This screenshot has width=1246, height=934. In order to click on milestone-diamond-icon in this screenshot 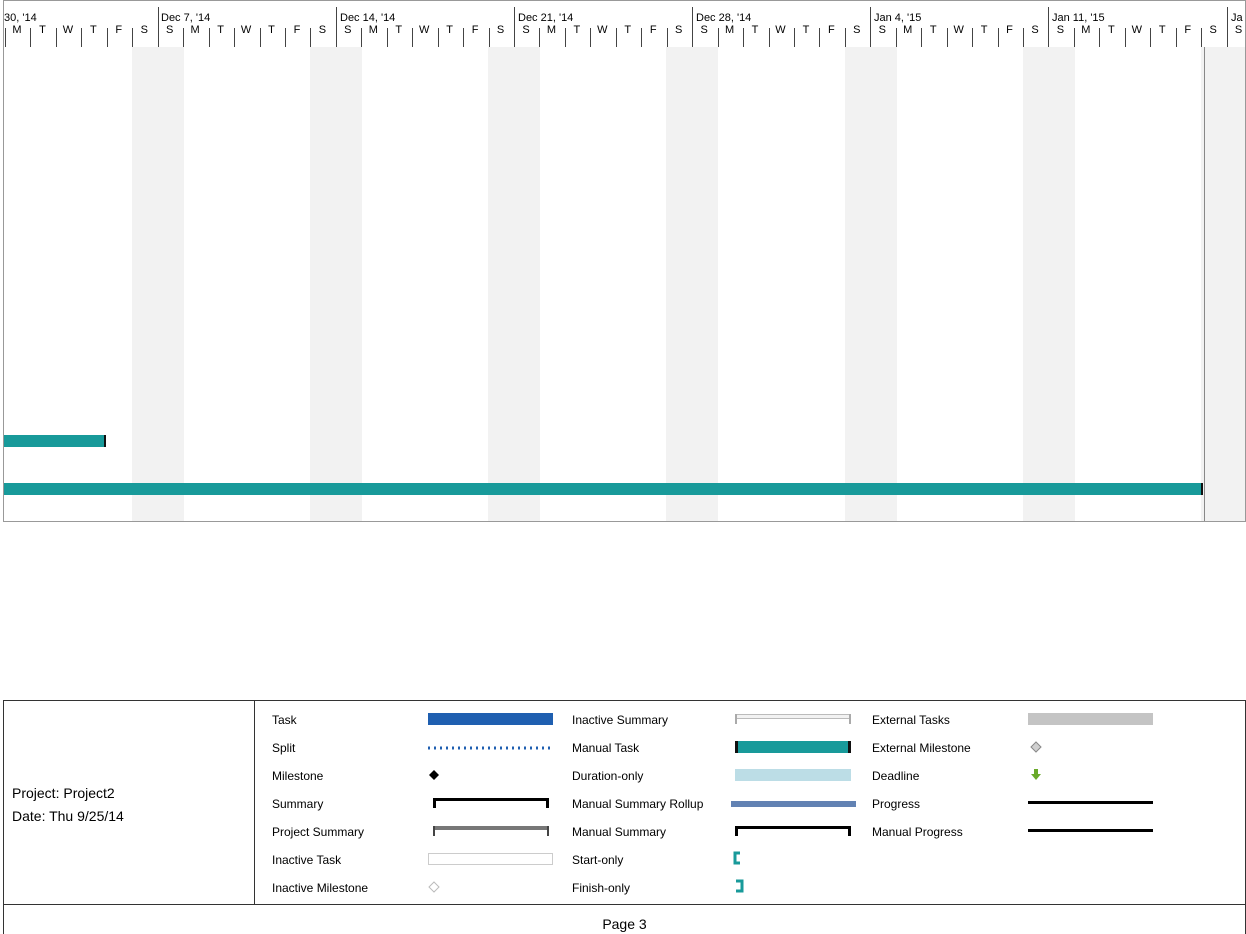, I will do `click(434, 775)`.